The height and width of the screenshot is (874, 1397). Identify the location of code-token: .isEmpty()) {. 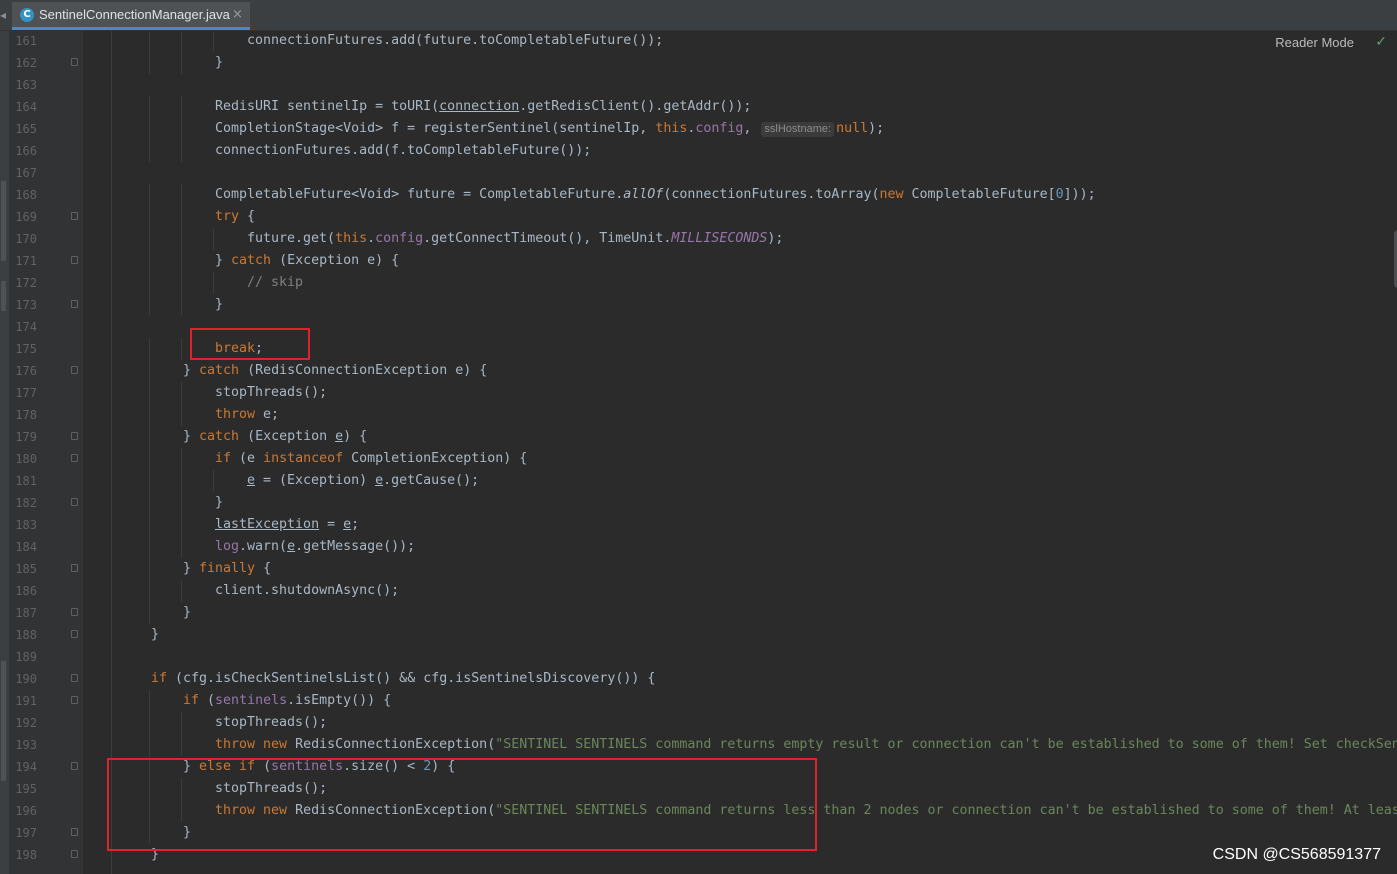
(339, 700).